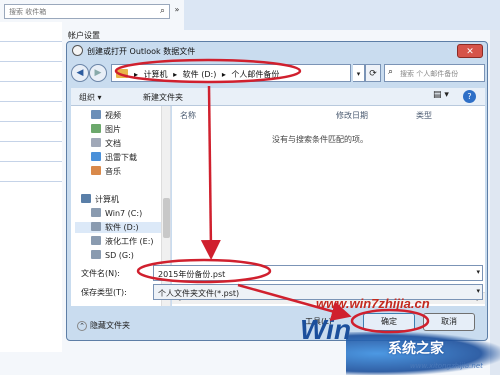 The width and height of the screenshot is (500, 375). What do you see at coordinates (390, 321) in the screenshot?
I see `highlight-ellipse-ok` at bounding box center [390, 321].